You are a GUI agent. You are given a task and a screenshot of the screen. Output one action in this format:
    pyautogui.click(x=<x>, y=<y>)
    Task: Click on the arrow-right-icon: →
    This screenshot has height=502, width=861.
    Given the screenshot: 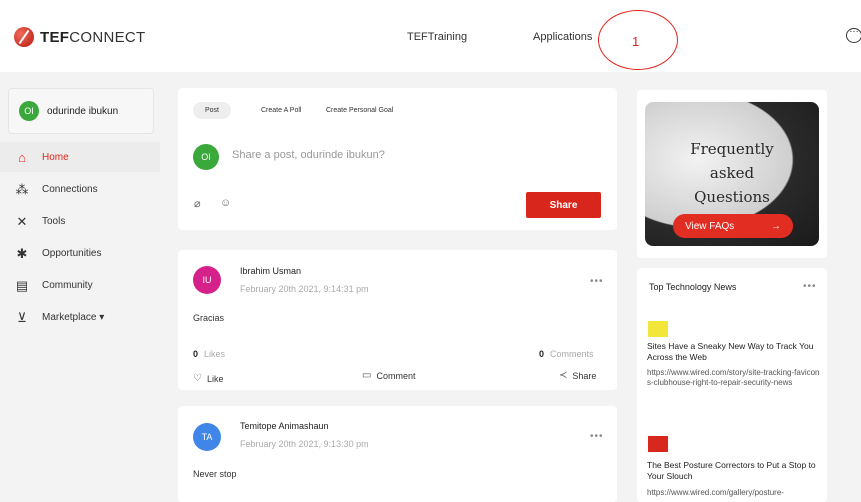 What is the action you would take?
    pyautogui.click(x=776, y=226)
    